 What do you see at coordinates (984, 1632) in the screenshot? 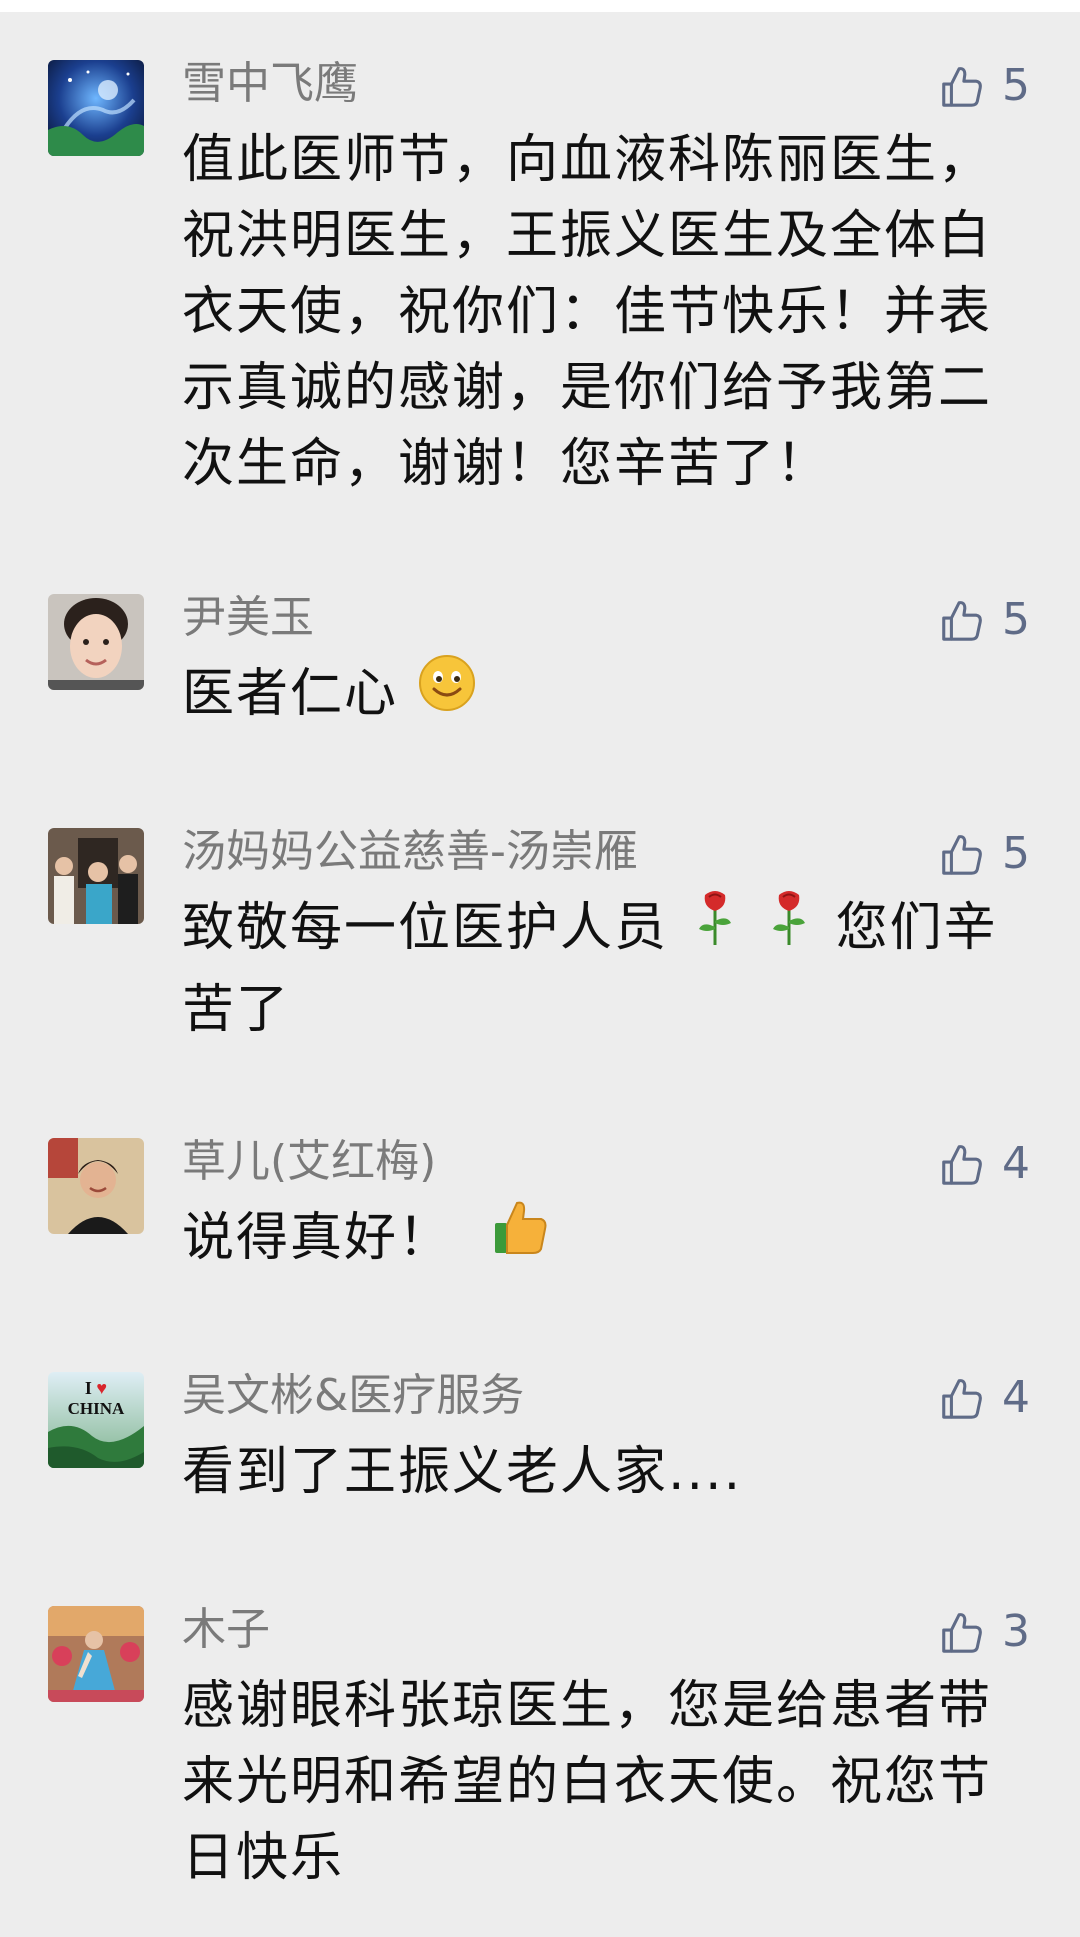
I see `like-button: 3` at bounding box center [984, 1632].